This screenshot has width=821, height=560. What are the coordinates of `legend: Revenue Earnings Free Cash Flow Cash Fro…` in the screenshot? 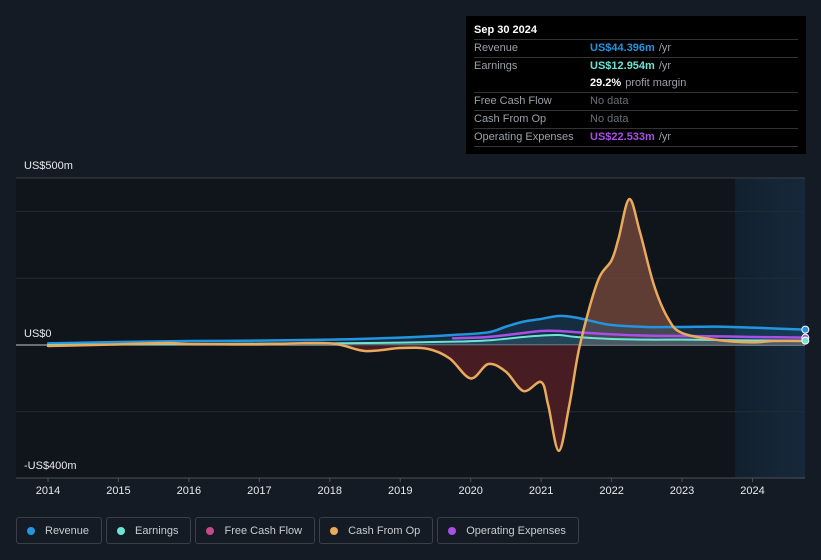 It's located at (297, 530).